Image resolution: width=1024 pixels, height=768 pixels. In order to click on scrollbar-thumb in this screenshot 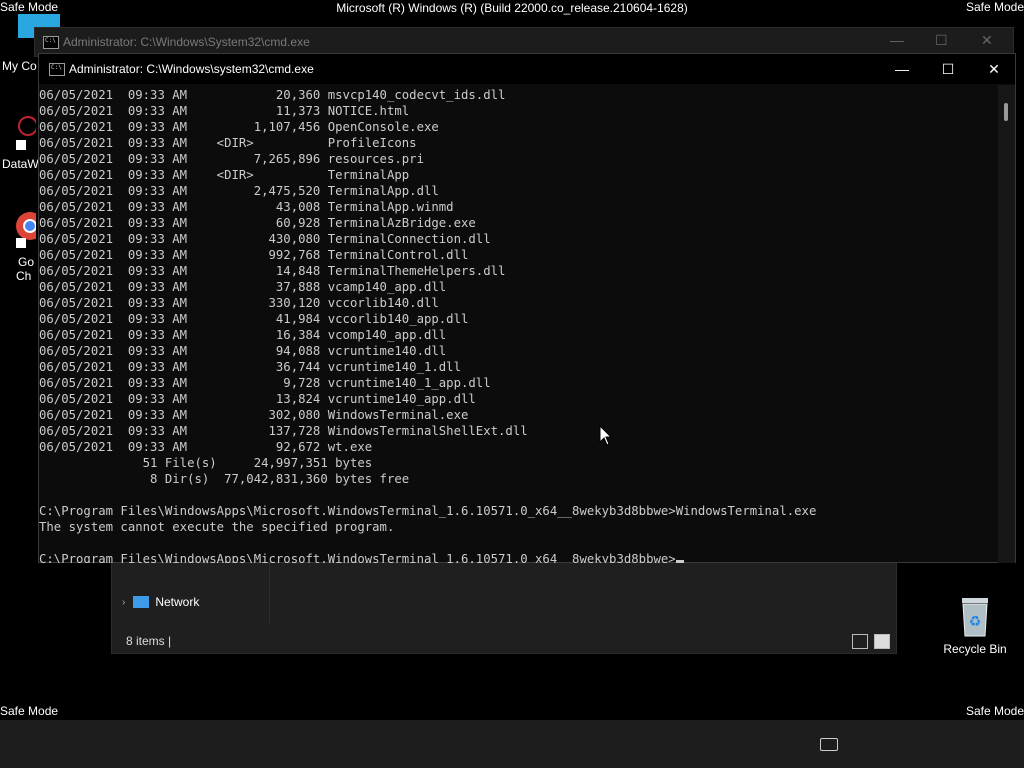, I will do `click(1006, 112)`.